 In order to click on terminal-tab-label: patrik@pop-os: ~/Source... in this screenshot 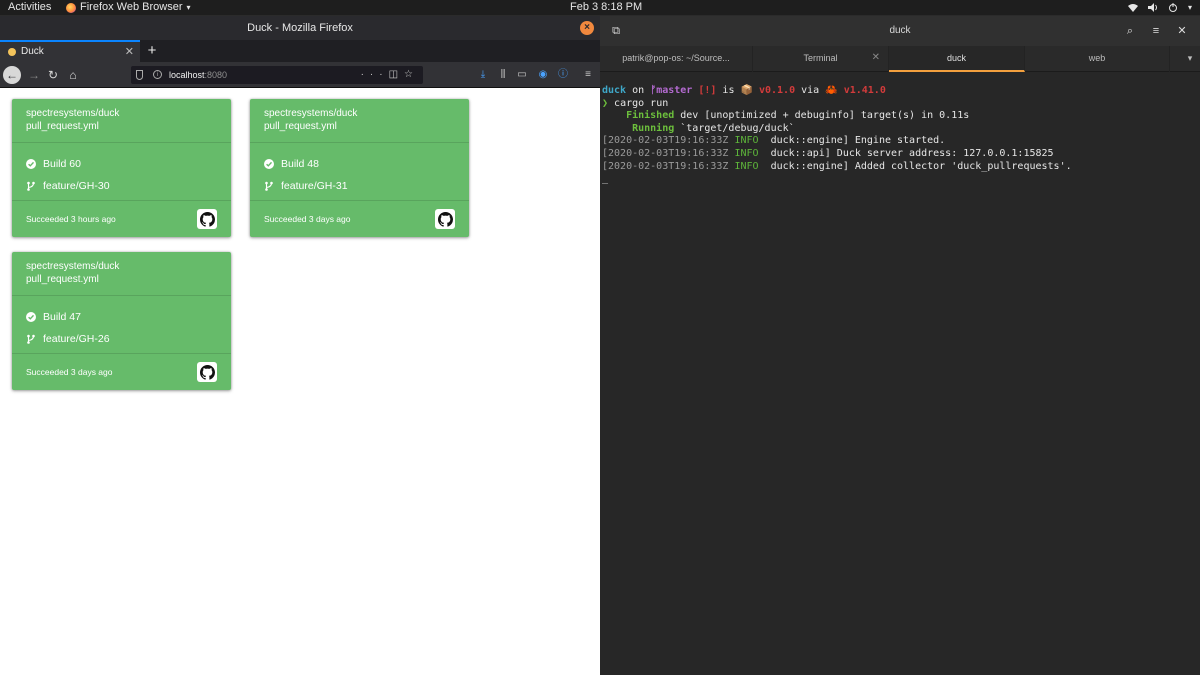, I will do `click(676, 58)`.